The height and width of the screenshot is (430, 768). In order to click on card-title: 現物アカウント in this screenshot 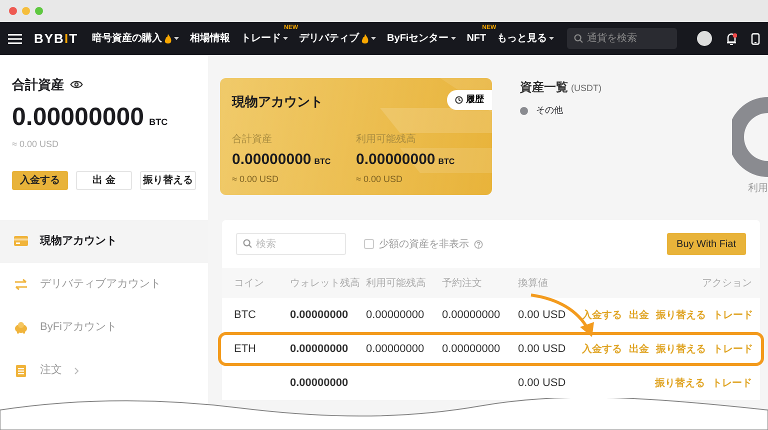, I will do `click(277, 102)`.